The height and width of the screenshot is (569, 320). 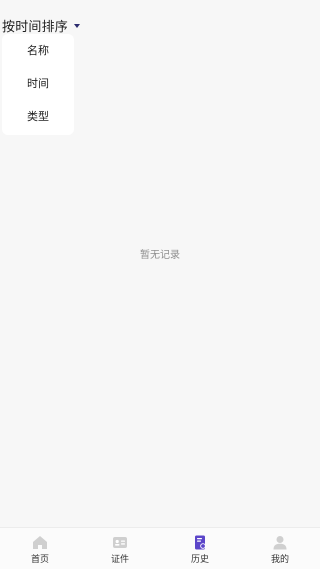 What do you see at coordinates (160, 255) in the screenshot?
I see `empty-state-message: 暂无记录` at bounding box center [160, 255].